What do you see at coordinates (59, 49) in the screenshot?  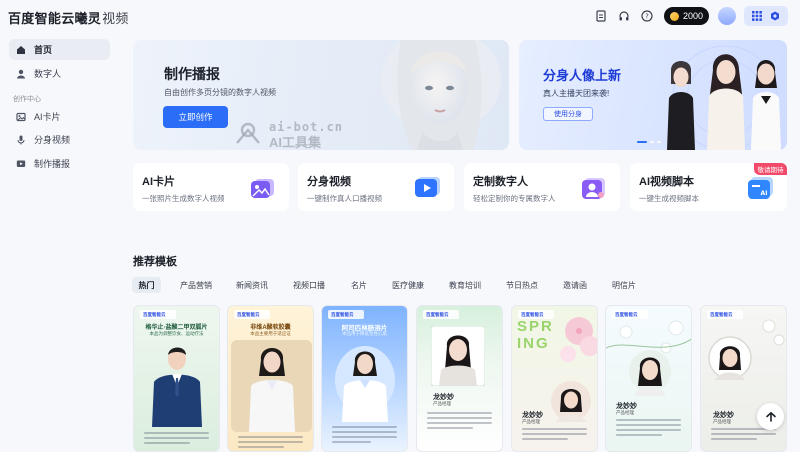 I see `sidebar-item-home: 首页` at bounding box center [59, 49].